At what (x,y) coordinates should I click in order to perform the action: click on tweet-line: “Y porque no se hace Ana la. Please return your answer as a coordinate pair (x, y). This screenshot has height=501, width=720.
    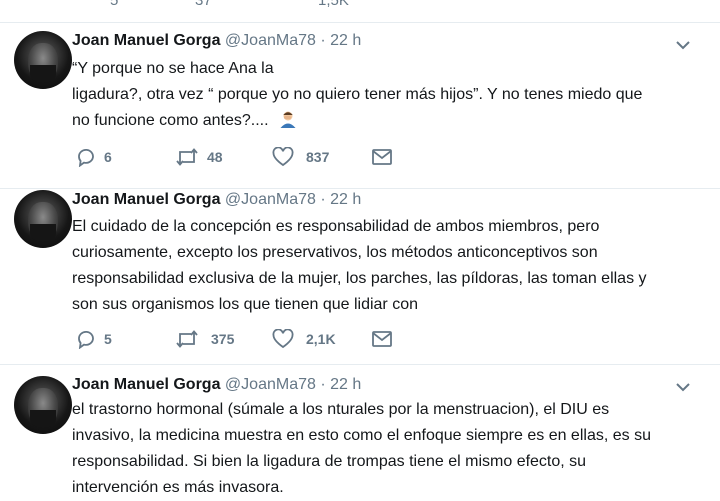
    Looking at the image, I should click on (173, 68).